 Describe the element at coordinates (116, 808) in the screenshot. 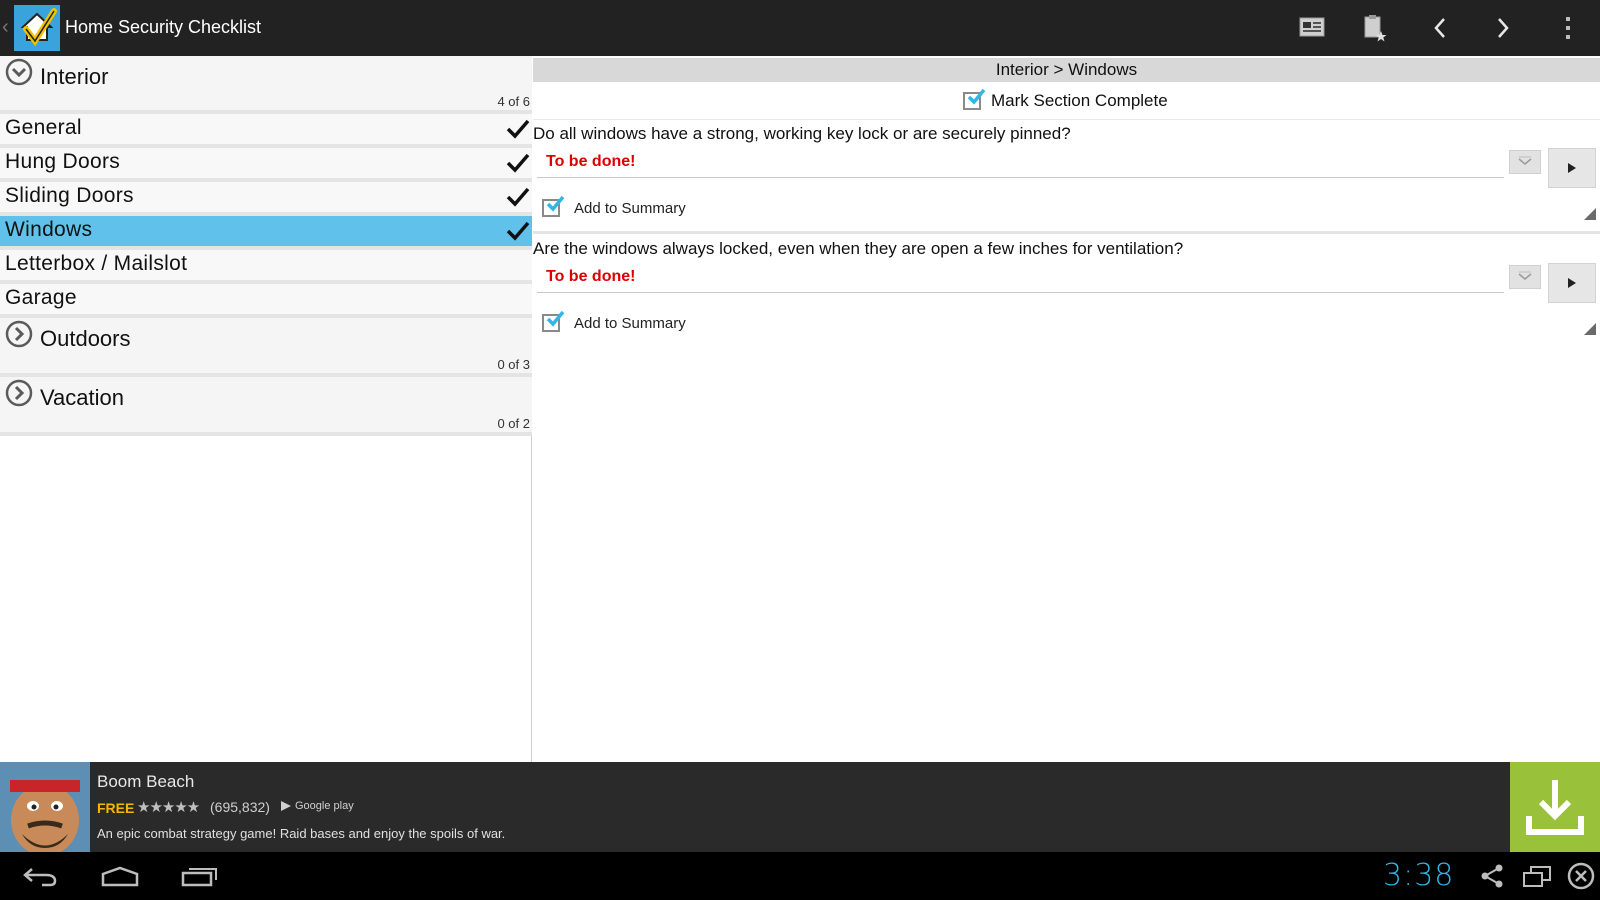

I see `ad-price: FREE` at that location.